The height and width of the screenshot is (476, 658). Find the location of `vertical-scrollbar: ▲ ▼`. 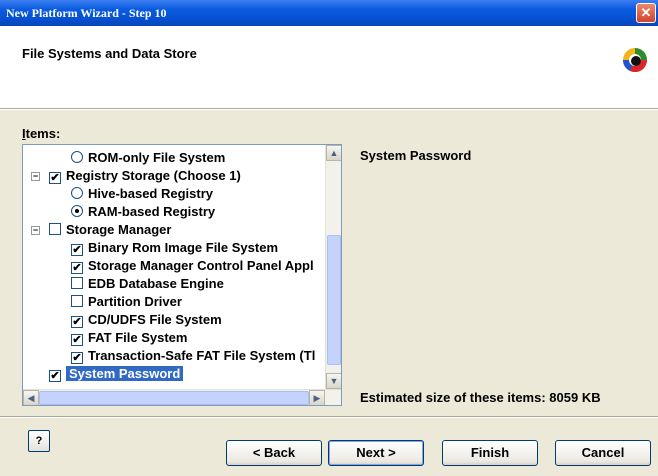

vertical-scrollbar: ▲ ▼ is located at coordinates (333, 267).